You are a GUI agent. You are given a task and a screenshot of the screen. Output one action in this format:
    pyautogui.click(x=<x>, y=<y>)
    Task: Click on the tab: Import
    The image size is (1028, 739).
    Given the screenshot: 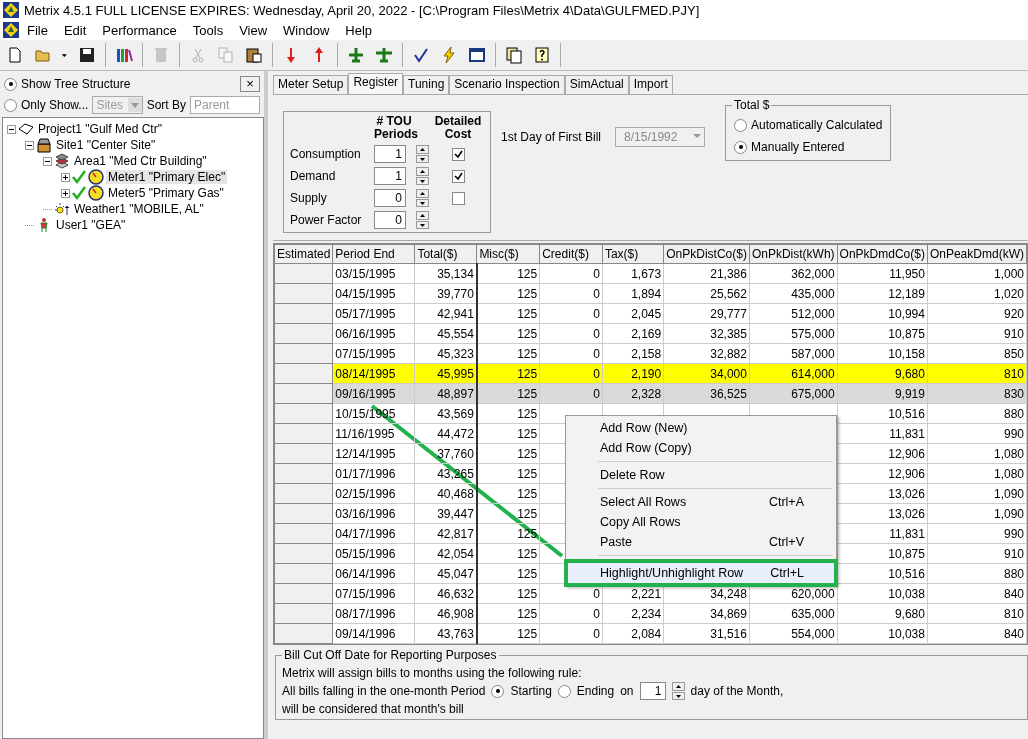 What is the action you would take?
    pyautogui.click(x=650, y=84)
    